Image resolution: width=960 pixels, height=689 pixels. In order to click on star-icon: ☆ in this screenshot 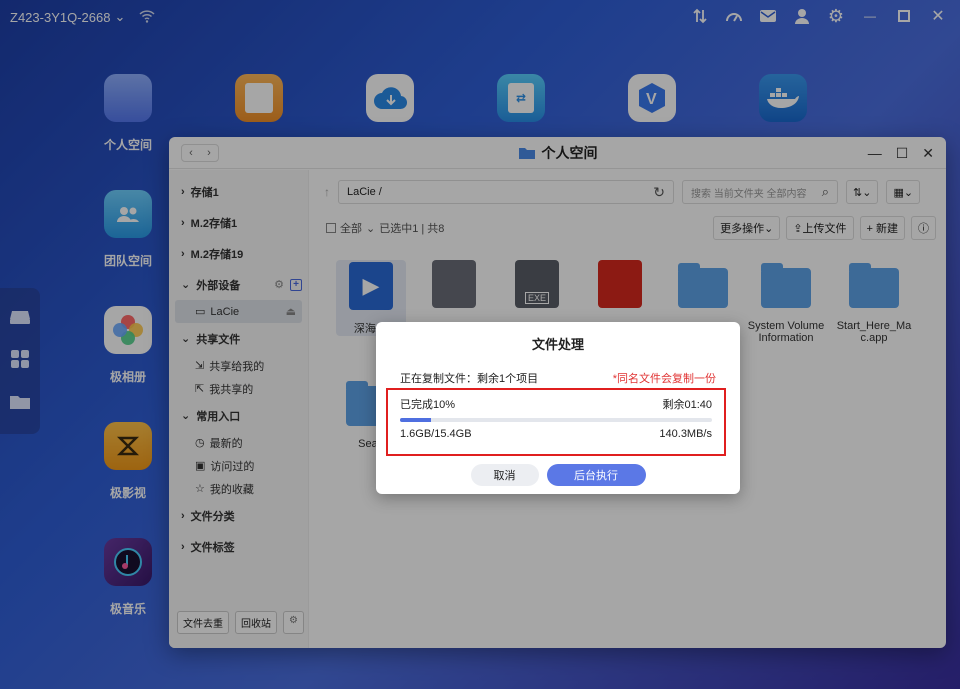, I will do `click(200, 489)`.